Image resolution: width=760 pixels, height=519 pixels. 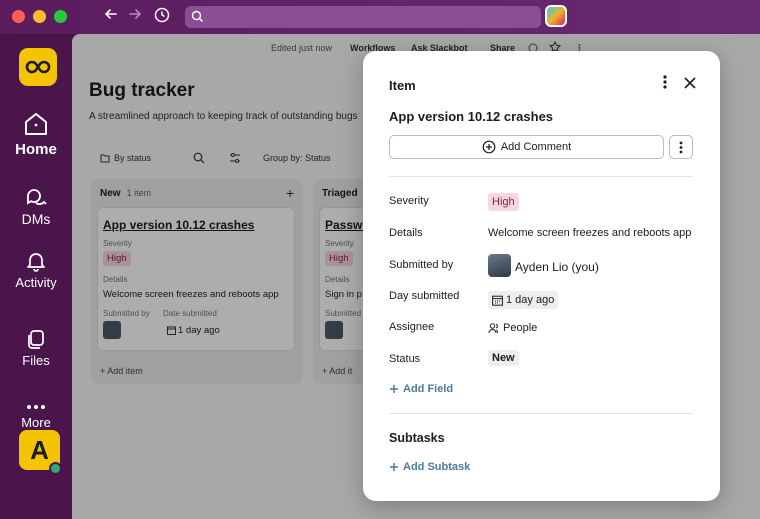 What do you see at coordinates (406, 233) in the screenshot?
I see `field-label-details: Details` at bounding box center [406, 233].